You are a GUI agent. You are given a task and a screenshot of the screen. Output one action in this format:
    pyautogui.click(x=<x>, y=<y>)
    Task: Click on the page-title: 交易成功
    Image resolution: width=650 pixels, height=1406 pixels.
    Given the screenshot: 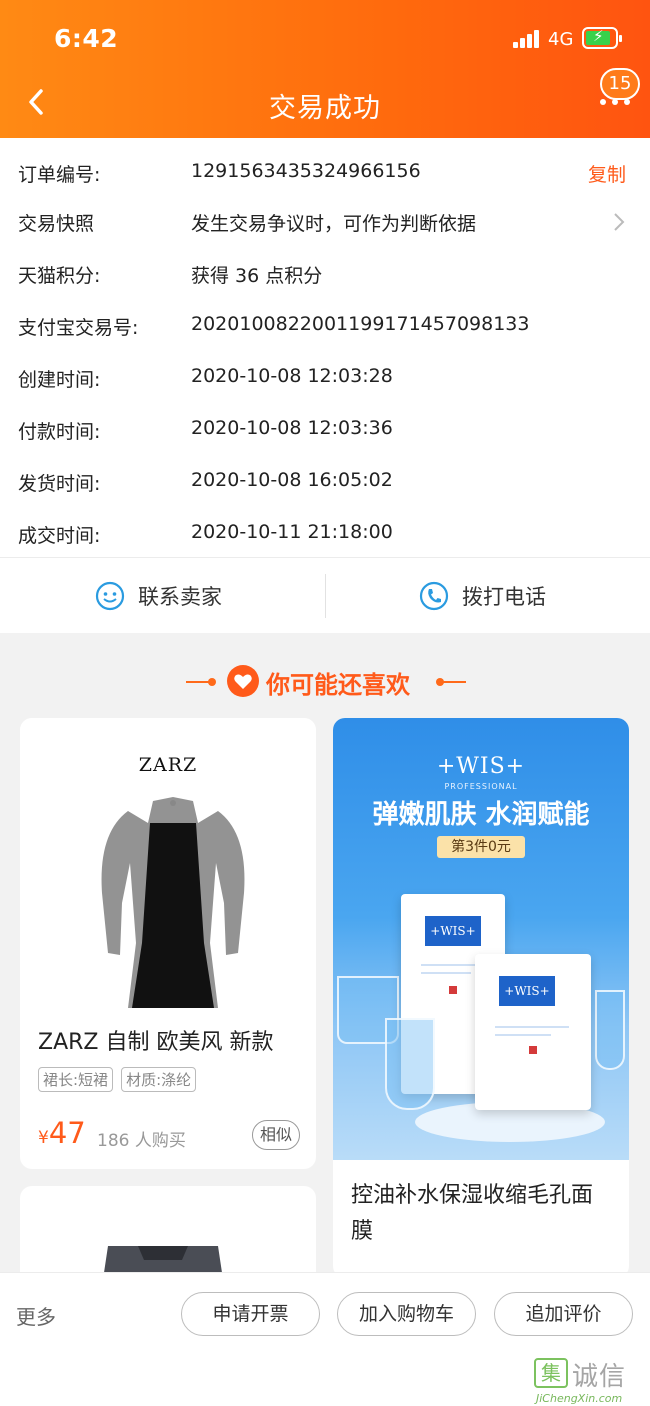 What is the action you would take?
    pyautogui.click(x=325, y=108)
    